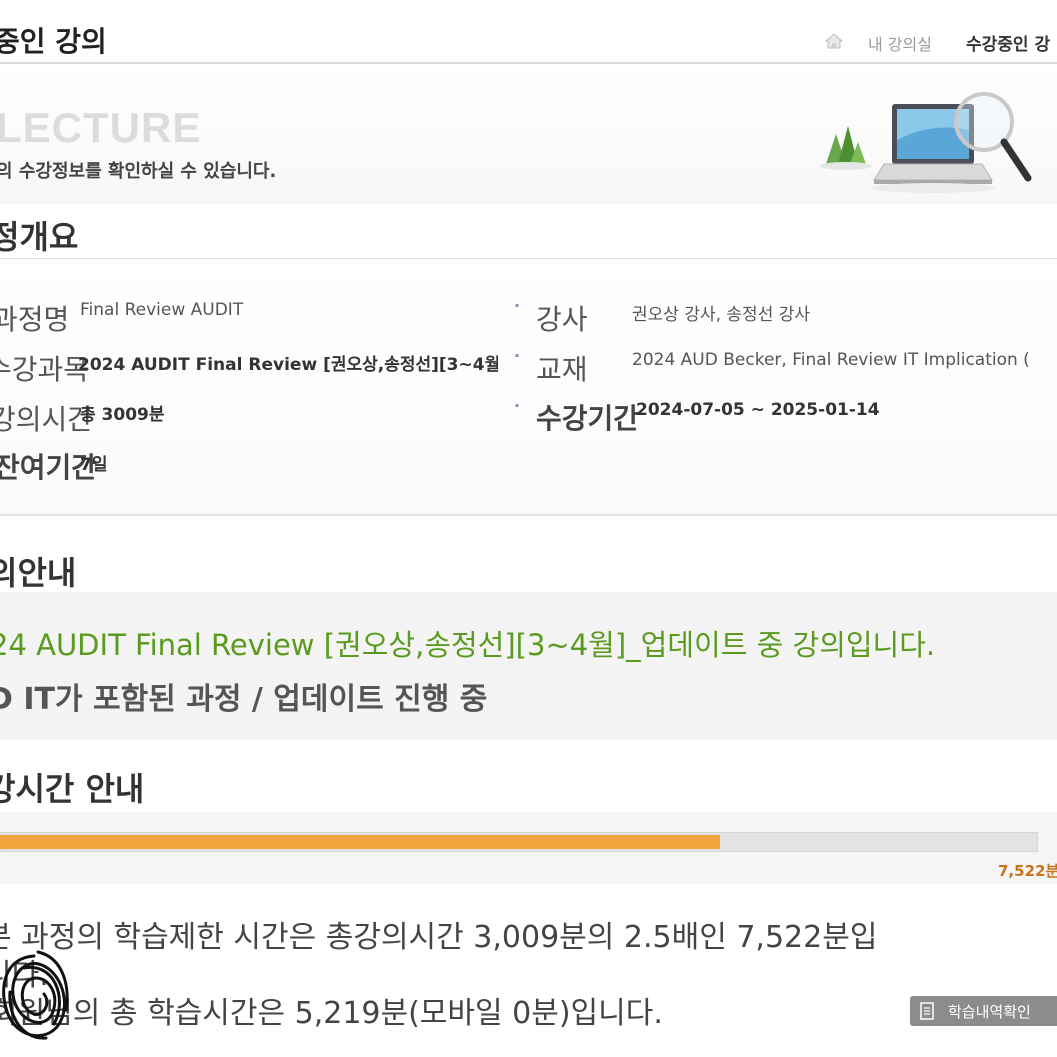 This screenshot has width=1057, height=1057. I want to click on banner-description: 의 수강정보를 확인하실 수 있습니다., so click(138, 171).